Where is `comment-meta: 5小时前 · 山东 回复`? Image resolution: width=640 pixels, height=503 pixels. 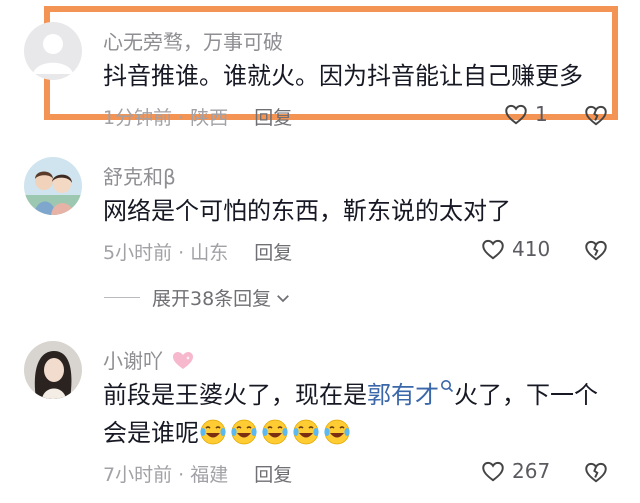 comment-meta: 5小时前 · 山东 回复 is located at coordinates (198, 253).